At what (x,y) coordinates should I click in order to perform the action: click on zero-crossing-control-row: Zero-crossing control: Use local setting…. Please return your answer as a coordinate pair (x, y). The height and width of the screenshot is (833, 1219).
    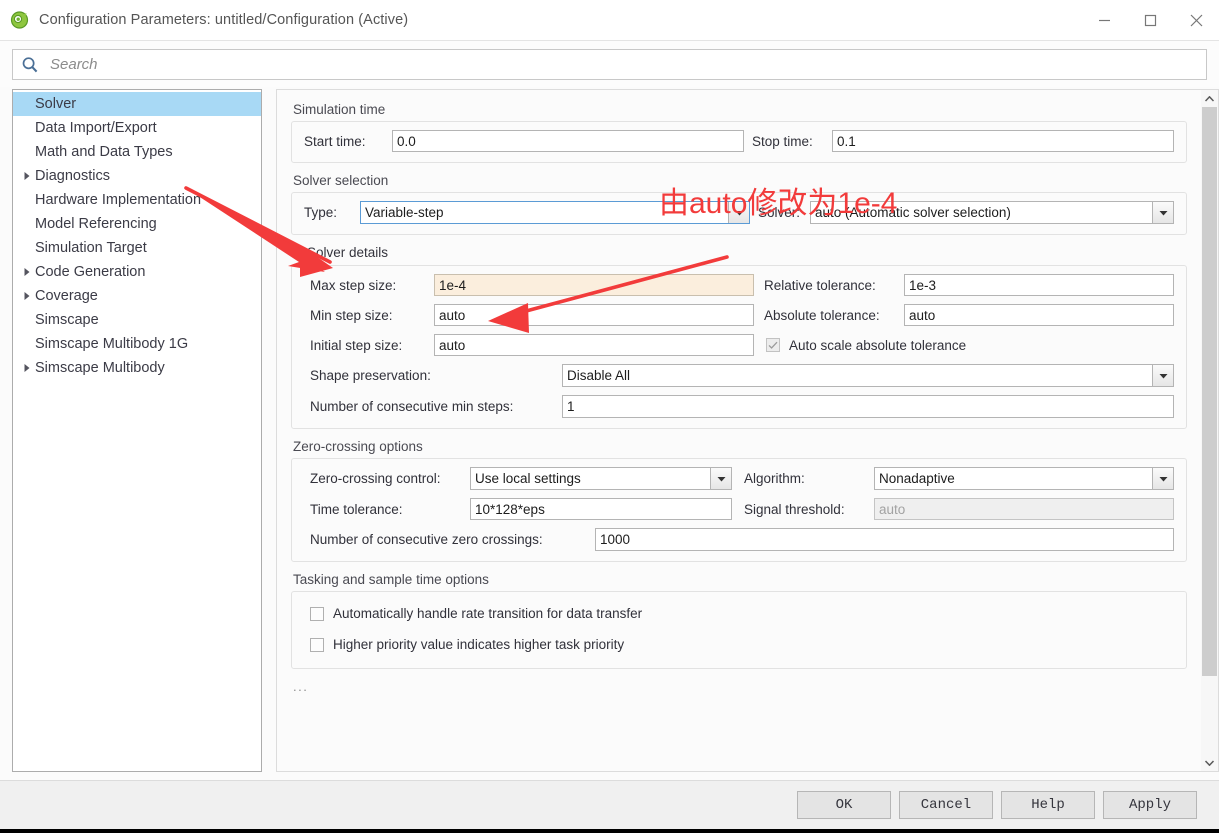
    Looking at the image, I should click on (742, 478).